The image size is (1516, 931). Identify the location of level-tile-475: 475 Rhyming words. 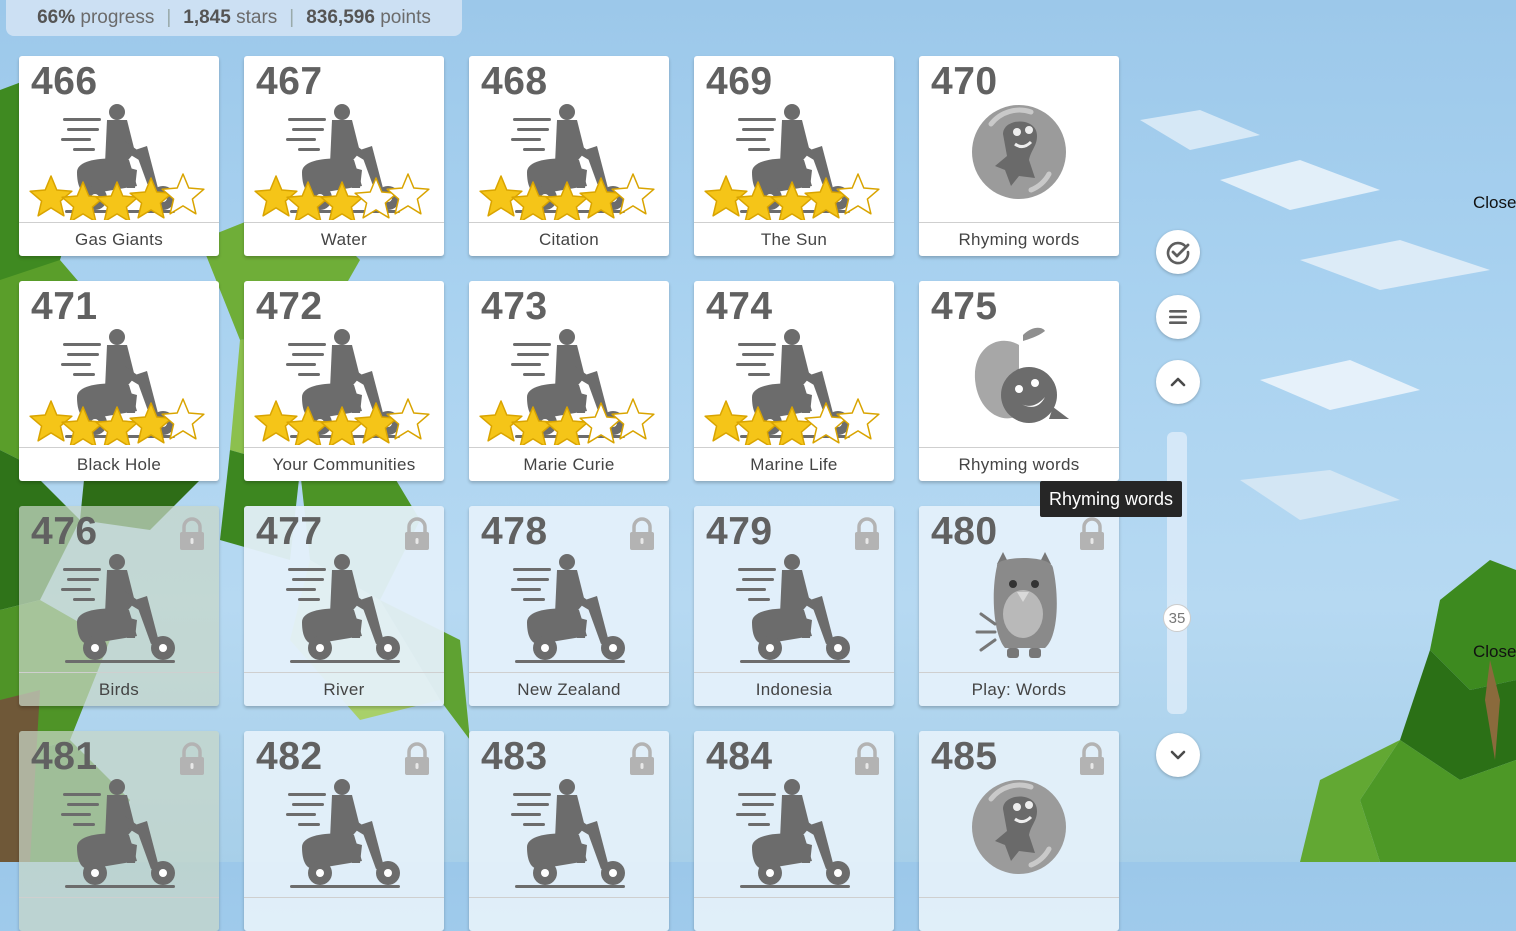
(1019, 381).